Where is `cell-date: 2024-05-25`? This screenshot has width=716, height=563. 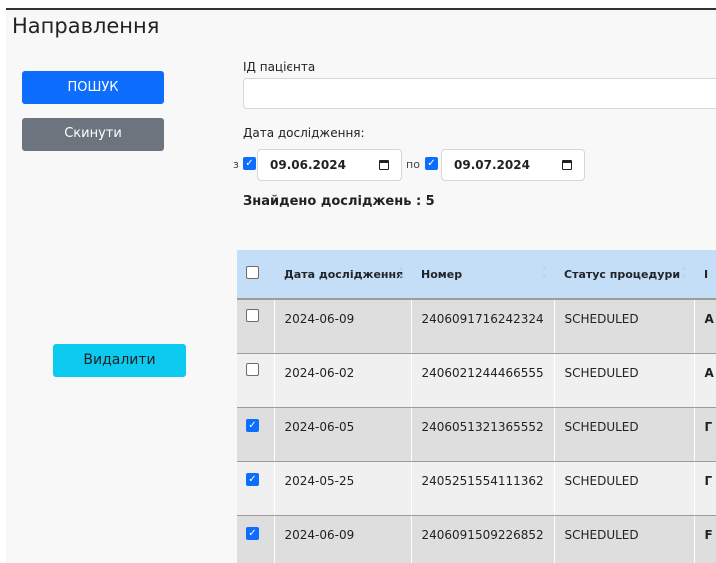
cell-date: 2024-05-25 is located at coordinates (343, 488).